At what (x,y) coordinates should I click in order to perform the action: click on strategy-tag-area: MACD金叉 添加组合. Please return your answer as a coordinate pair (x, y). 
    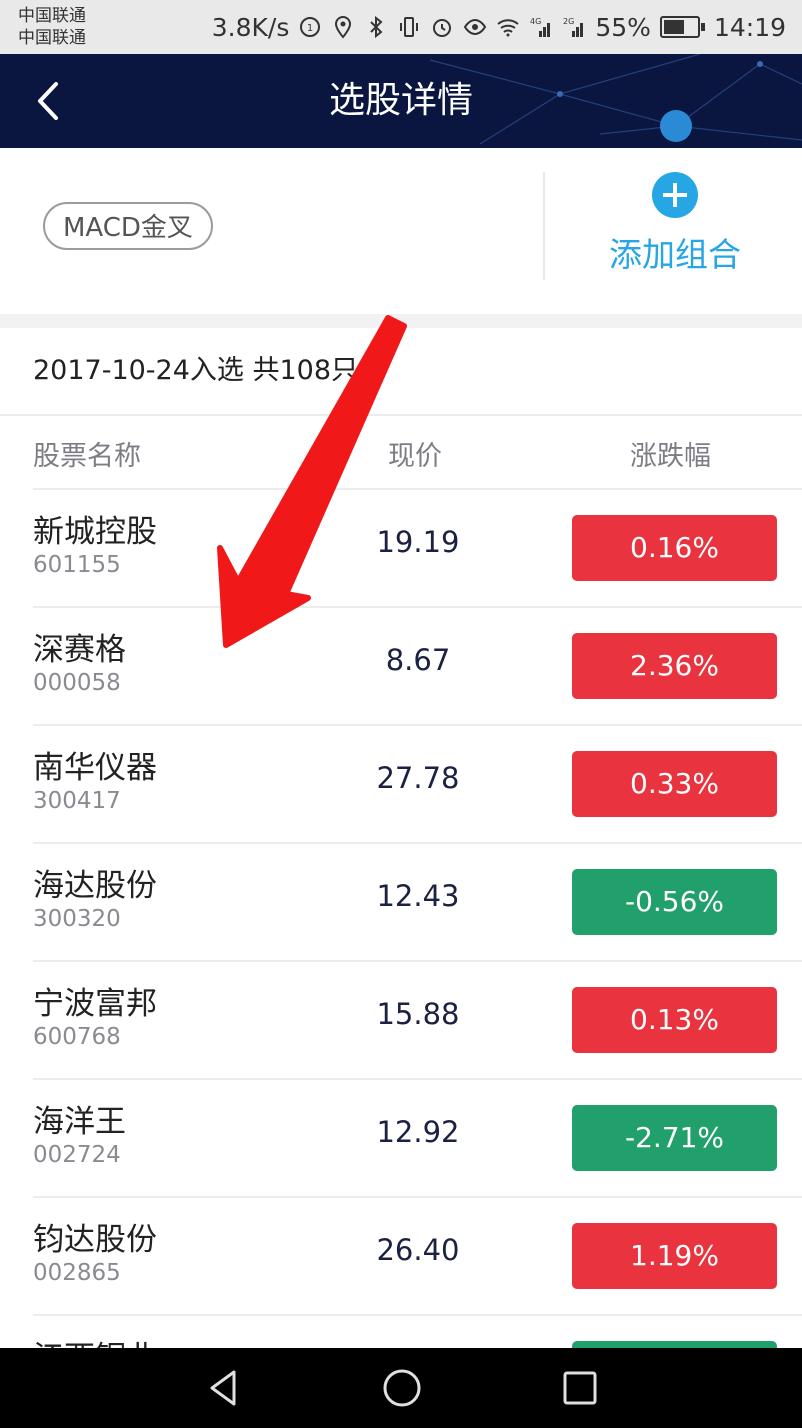
    Looking at the image, I should click on (401, 231).